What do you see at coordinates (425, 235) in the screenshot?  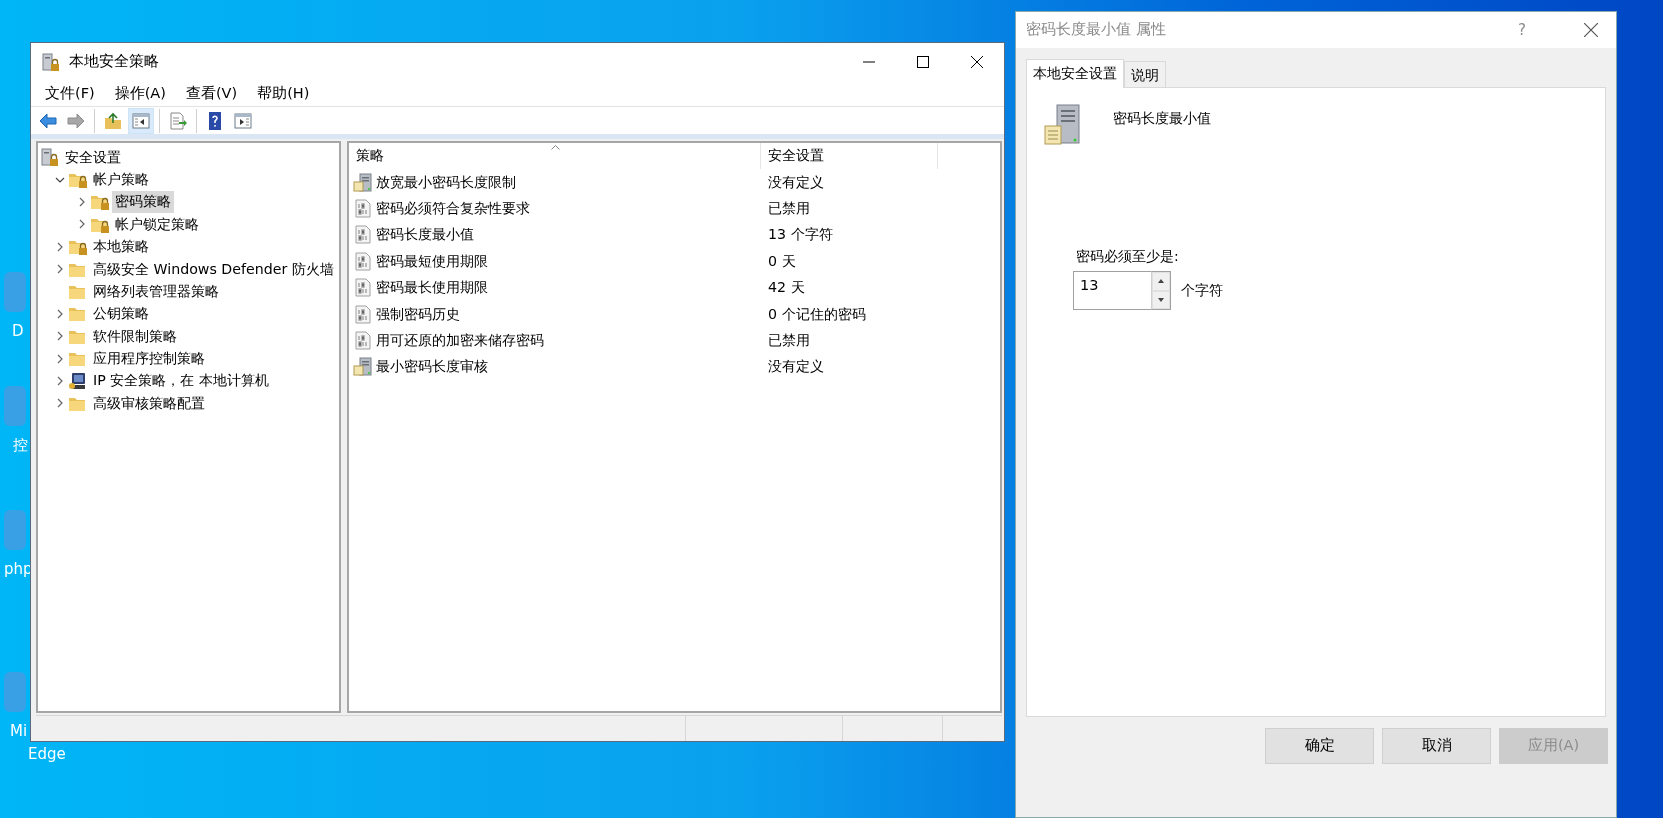 I see `table-cell-text: 密码长度最小值` at bounding box center [425, 235].